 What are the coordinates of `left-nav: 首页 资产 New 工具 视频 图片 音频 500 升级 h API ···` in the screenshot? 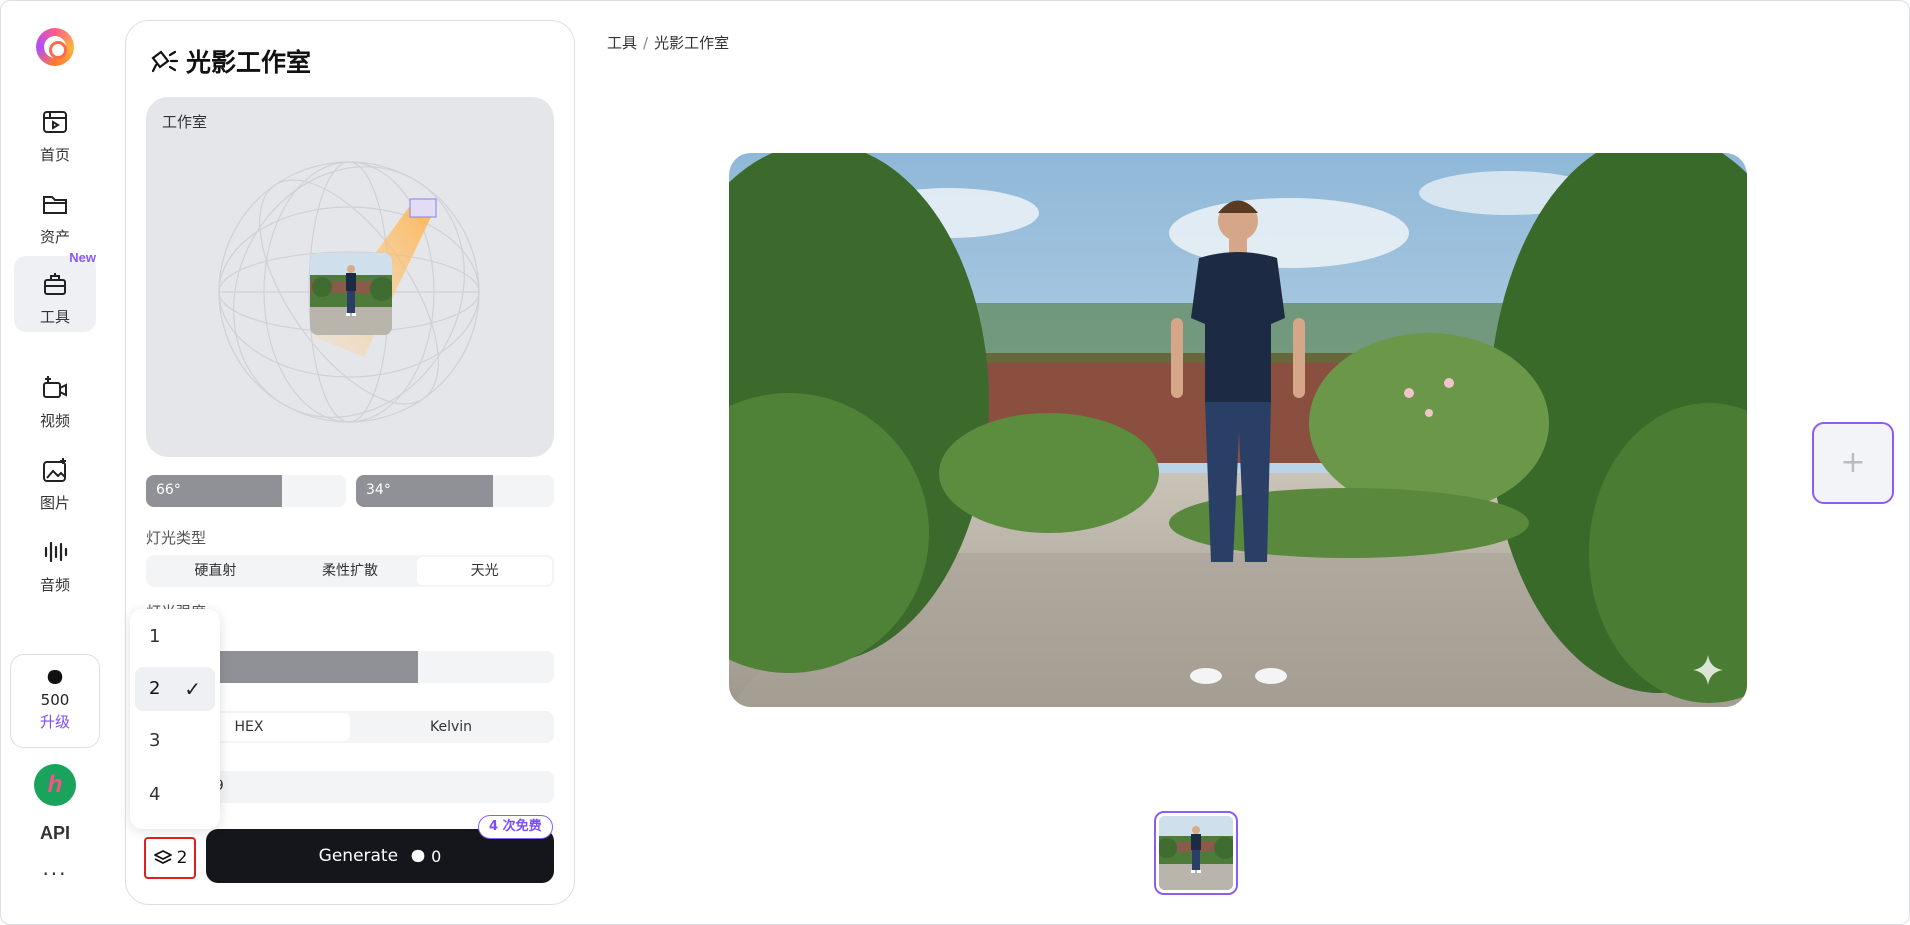 It's located at (55, 462).